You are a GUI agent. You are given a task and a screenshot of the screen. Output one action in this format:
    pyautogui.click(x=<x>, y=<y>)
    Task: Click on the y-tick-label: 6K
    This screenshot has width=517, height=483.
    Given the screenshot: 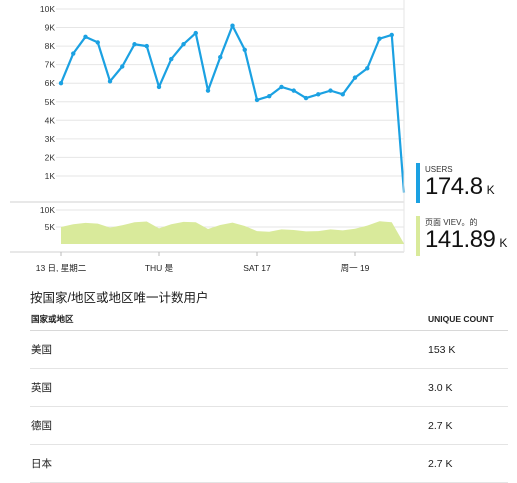 What is the action you would take?
    pyautogui.click(x=50, y=83)
    